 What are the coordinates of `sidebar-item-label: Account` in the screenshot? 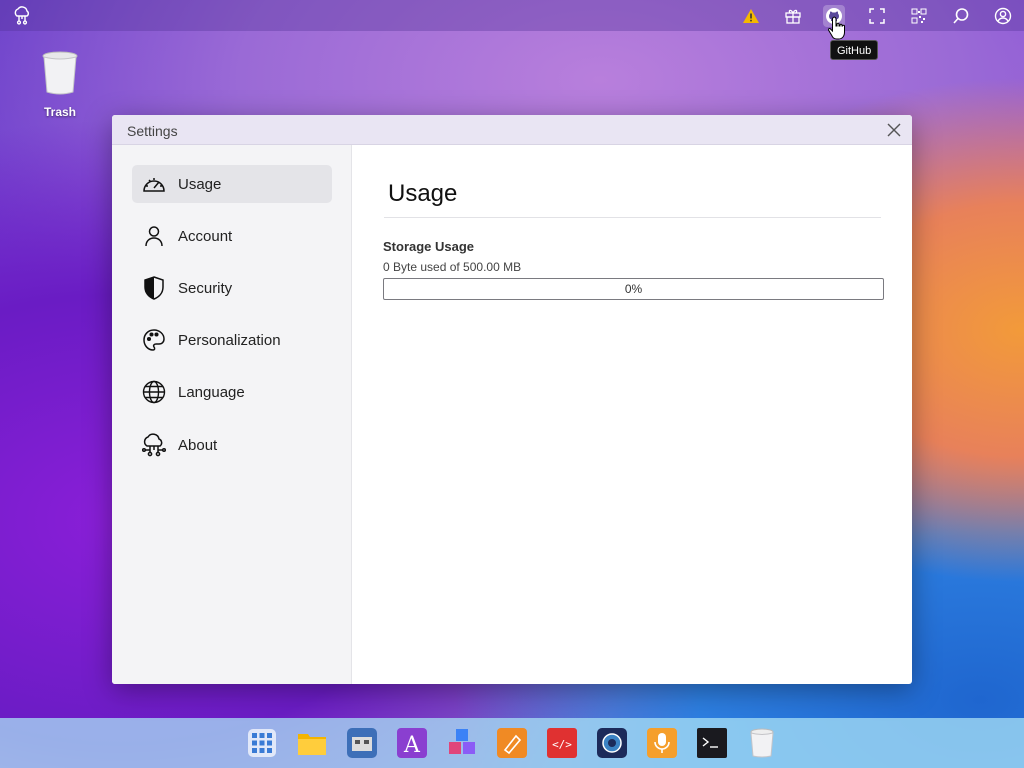 It's located at (205, 236).